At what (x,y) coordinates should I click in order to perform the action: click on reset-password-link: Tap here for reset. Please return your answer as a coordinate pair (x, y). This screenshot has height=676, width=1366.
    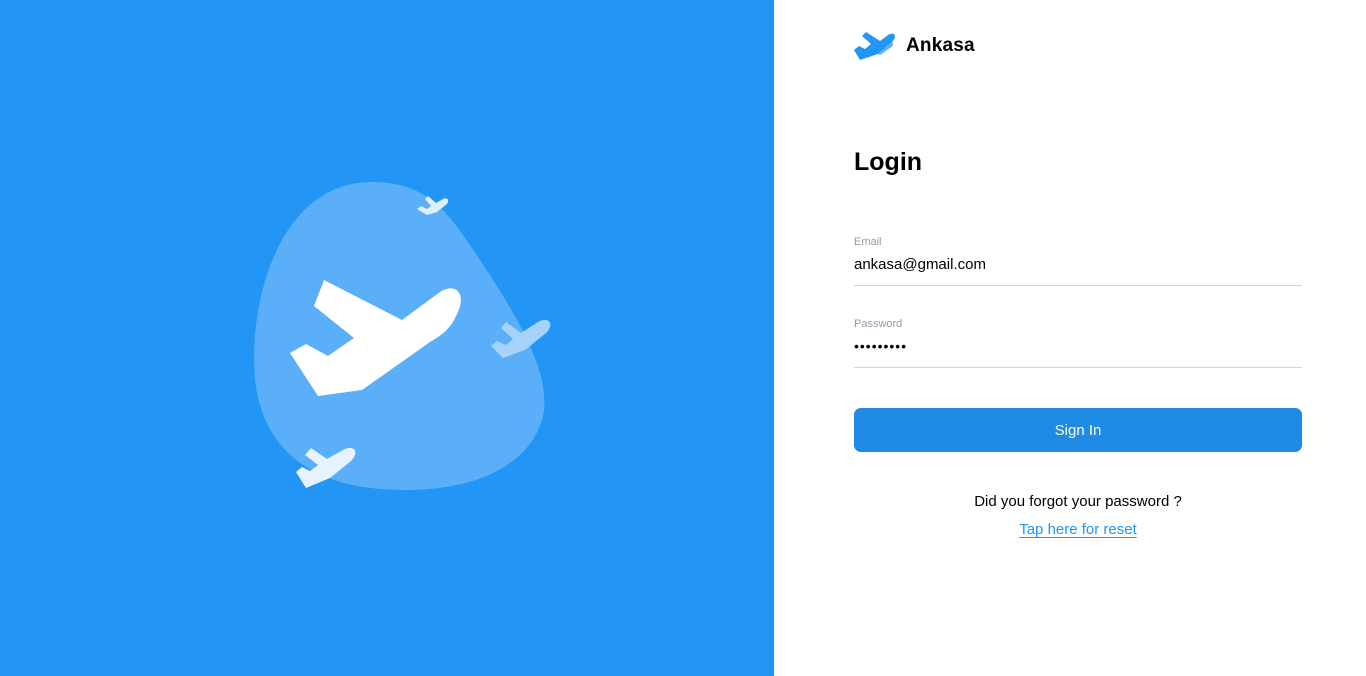
    Looking at the image, I should click on (1078, 529).